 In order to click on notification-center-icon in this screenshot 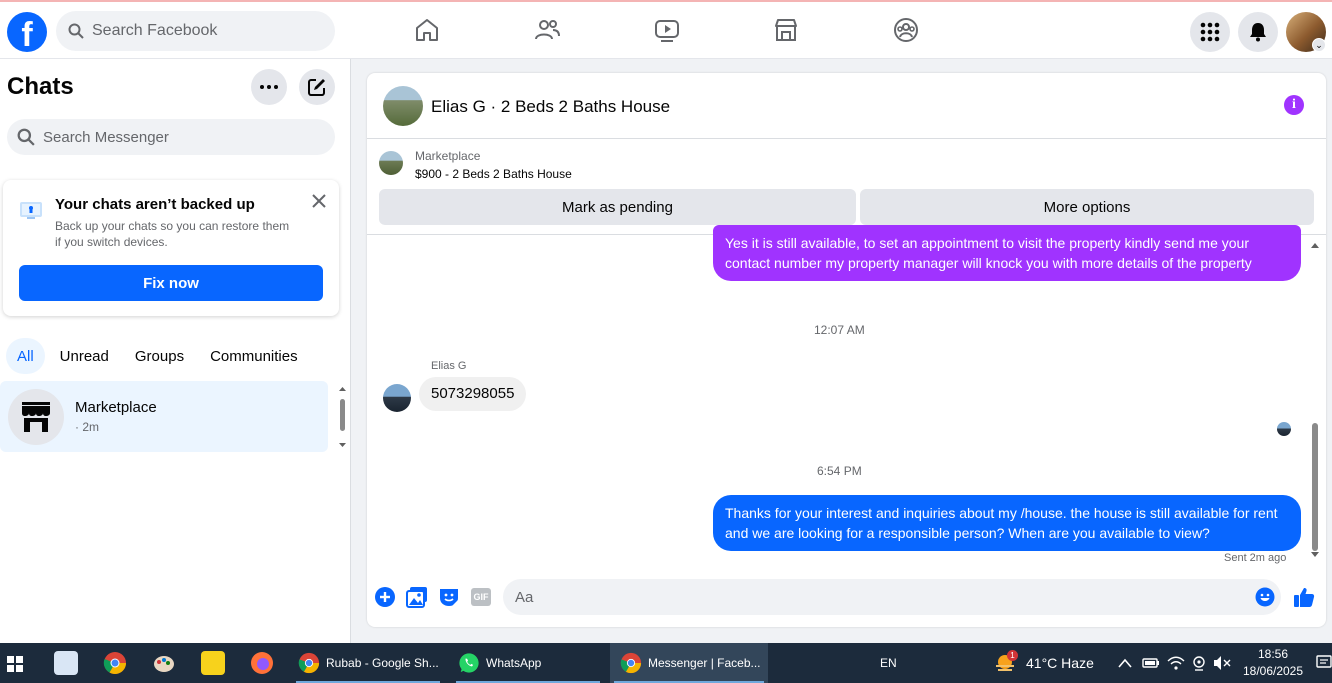, I will do `click(1324, 663)`.